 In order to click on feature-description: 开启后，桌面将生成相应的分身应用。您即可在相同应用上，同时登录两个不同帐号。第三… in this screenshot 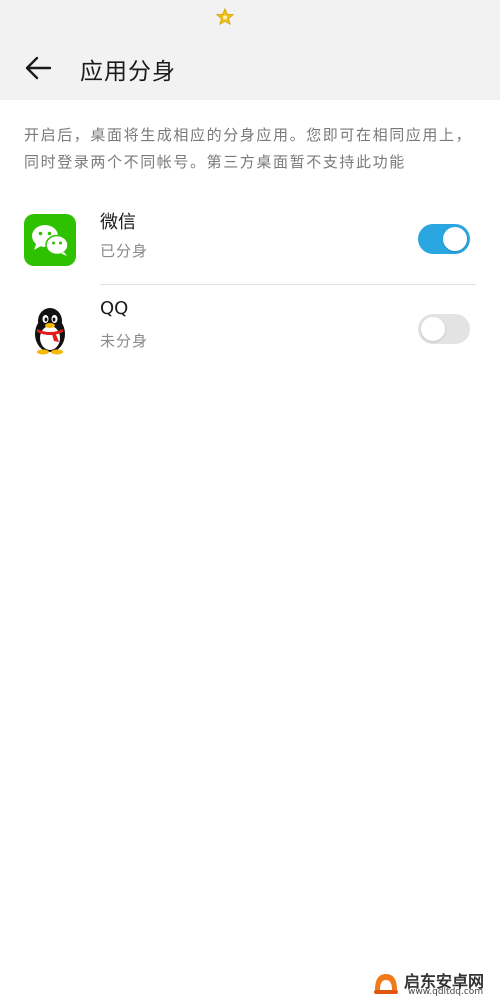, I will do `click(248, 148)`.